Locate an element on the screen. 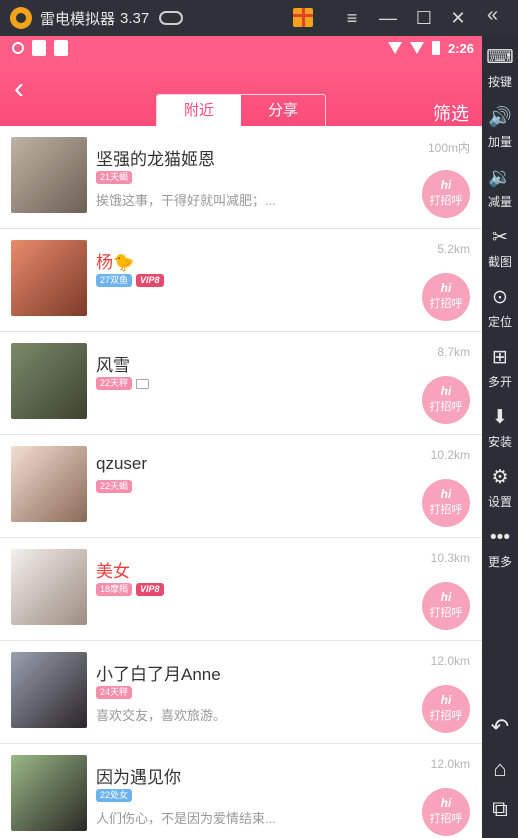 The image size is (518, 838). minimize-button: — is located at coordinates (388, 18).